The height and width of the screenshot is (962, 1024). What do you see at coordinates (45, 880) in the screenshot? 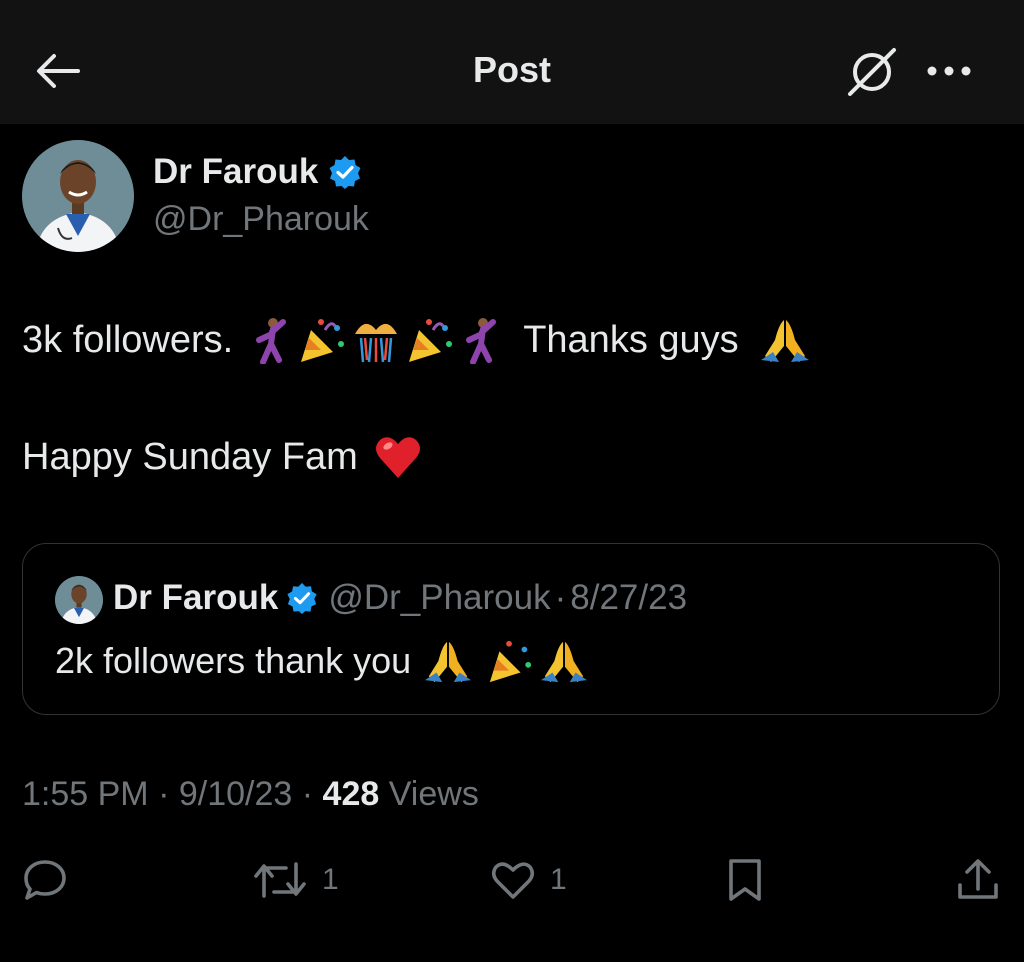
I see `reply-icon` at bounding box center [45, 880].